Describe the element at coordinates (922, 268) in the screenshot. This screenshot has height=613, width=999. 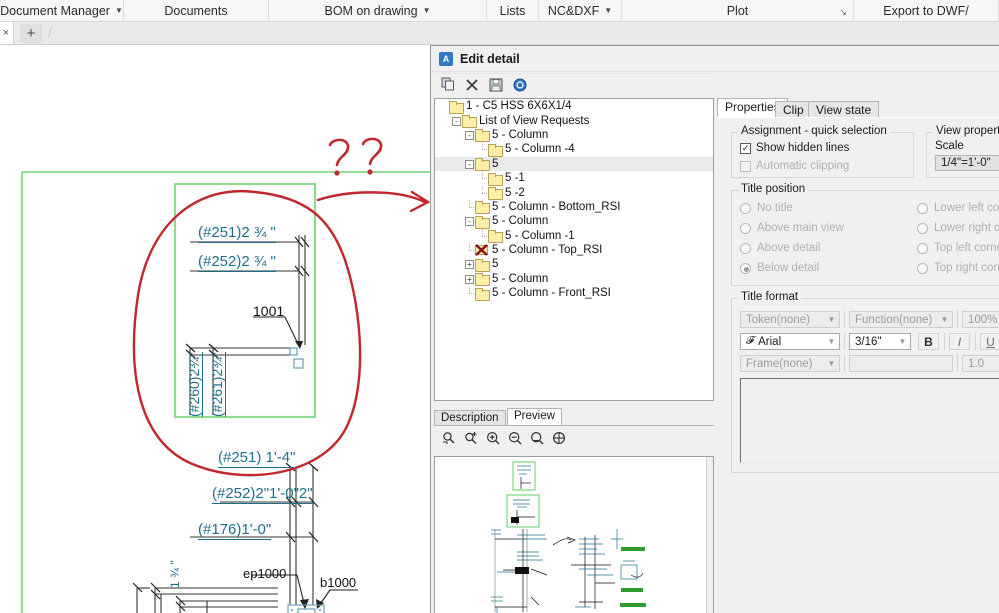
I see `radio-box-top-right-corner` at that location.